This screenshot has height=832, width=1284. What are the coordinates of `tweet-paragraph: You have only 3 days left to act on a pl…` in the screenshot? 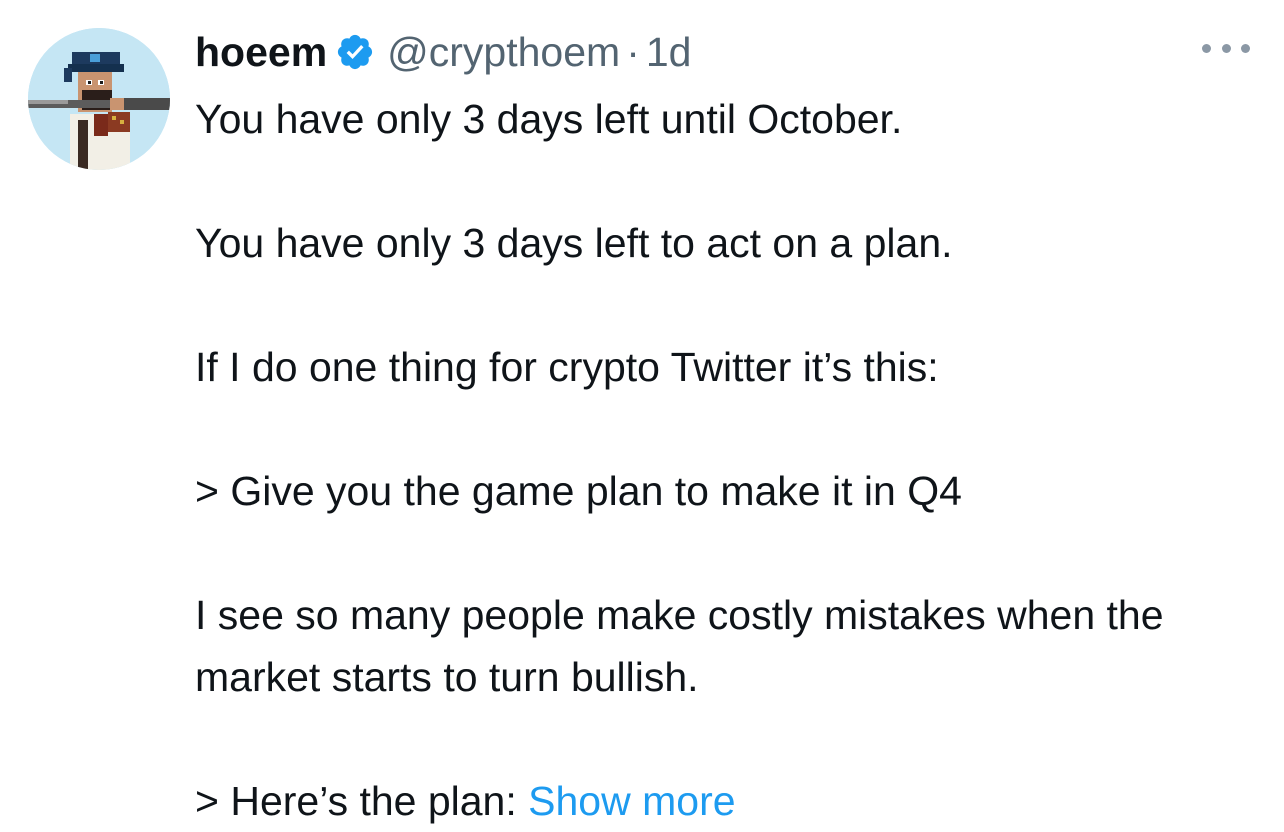 It's located at (574, 243).